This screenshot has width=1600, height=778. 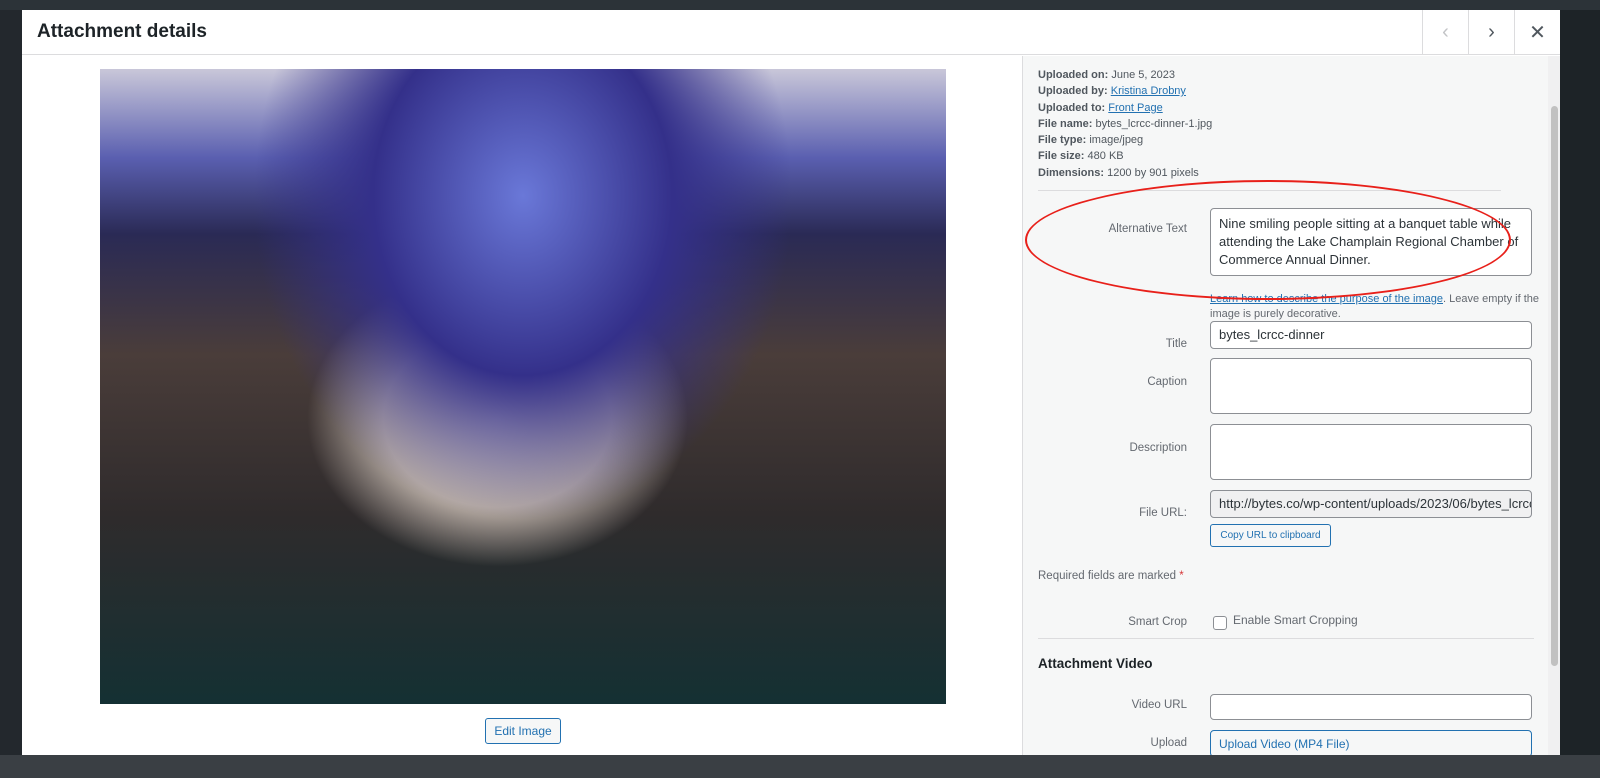 What do you see at coordinates (1154, 123) in the screenshot?
I see `file-name: bytes_lcrcc-dinner-1.jpg` at bounding box center [1154, 123].